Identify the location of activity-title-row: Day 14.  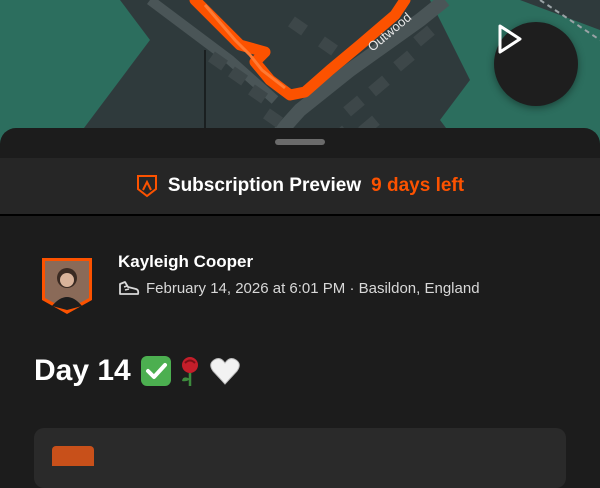
(137, 371).